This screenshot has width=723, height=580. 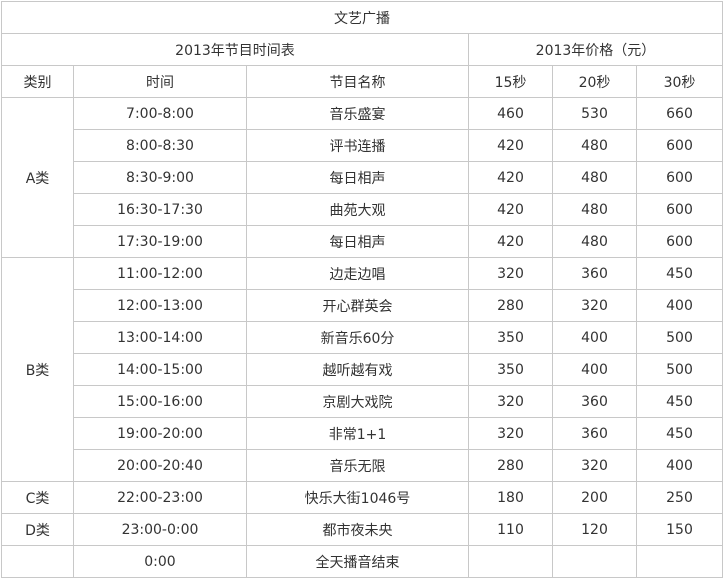 I want to click on time-cell: 12:00-13:00, so click(x=160, y=305).